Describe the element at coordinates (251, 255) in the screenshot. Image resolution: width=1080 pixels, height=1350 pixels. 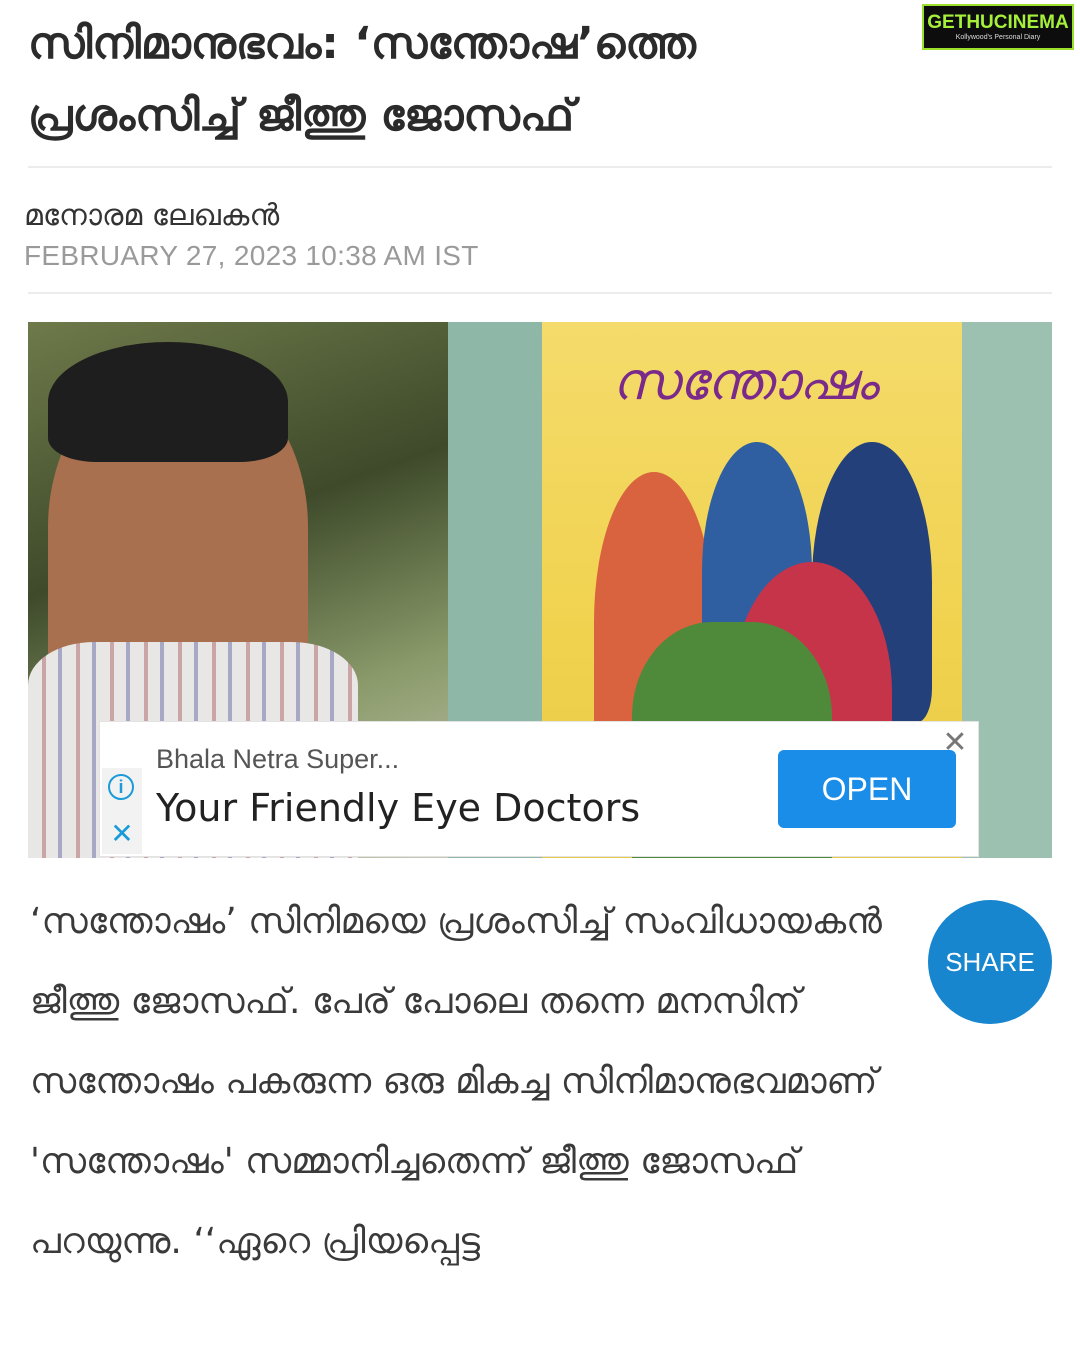
I see `publish-date: FEBRUARY 27, 2023 10:38 AM IST` at that location.